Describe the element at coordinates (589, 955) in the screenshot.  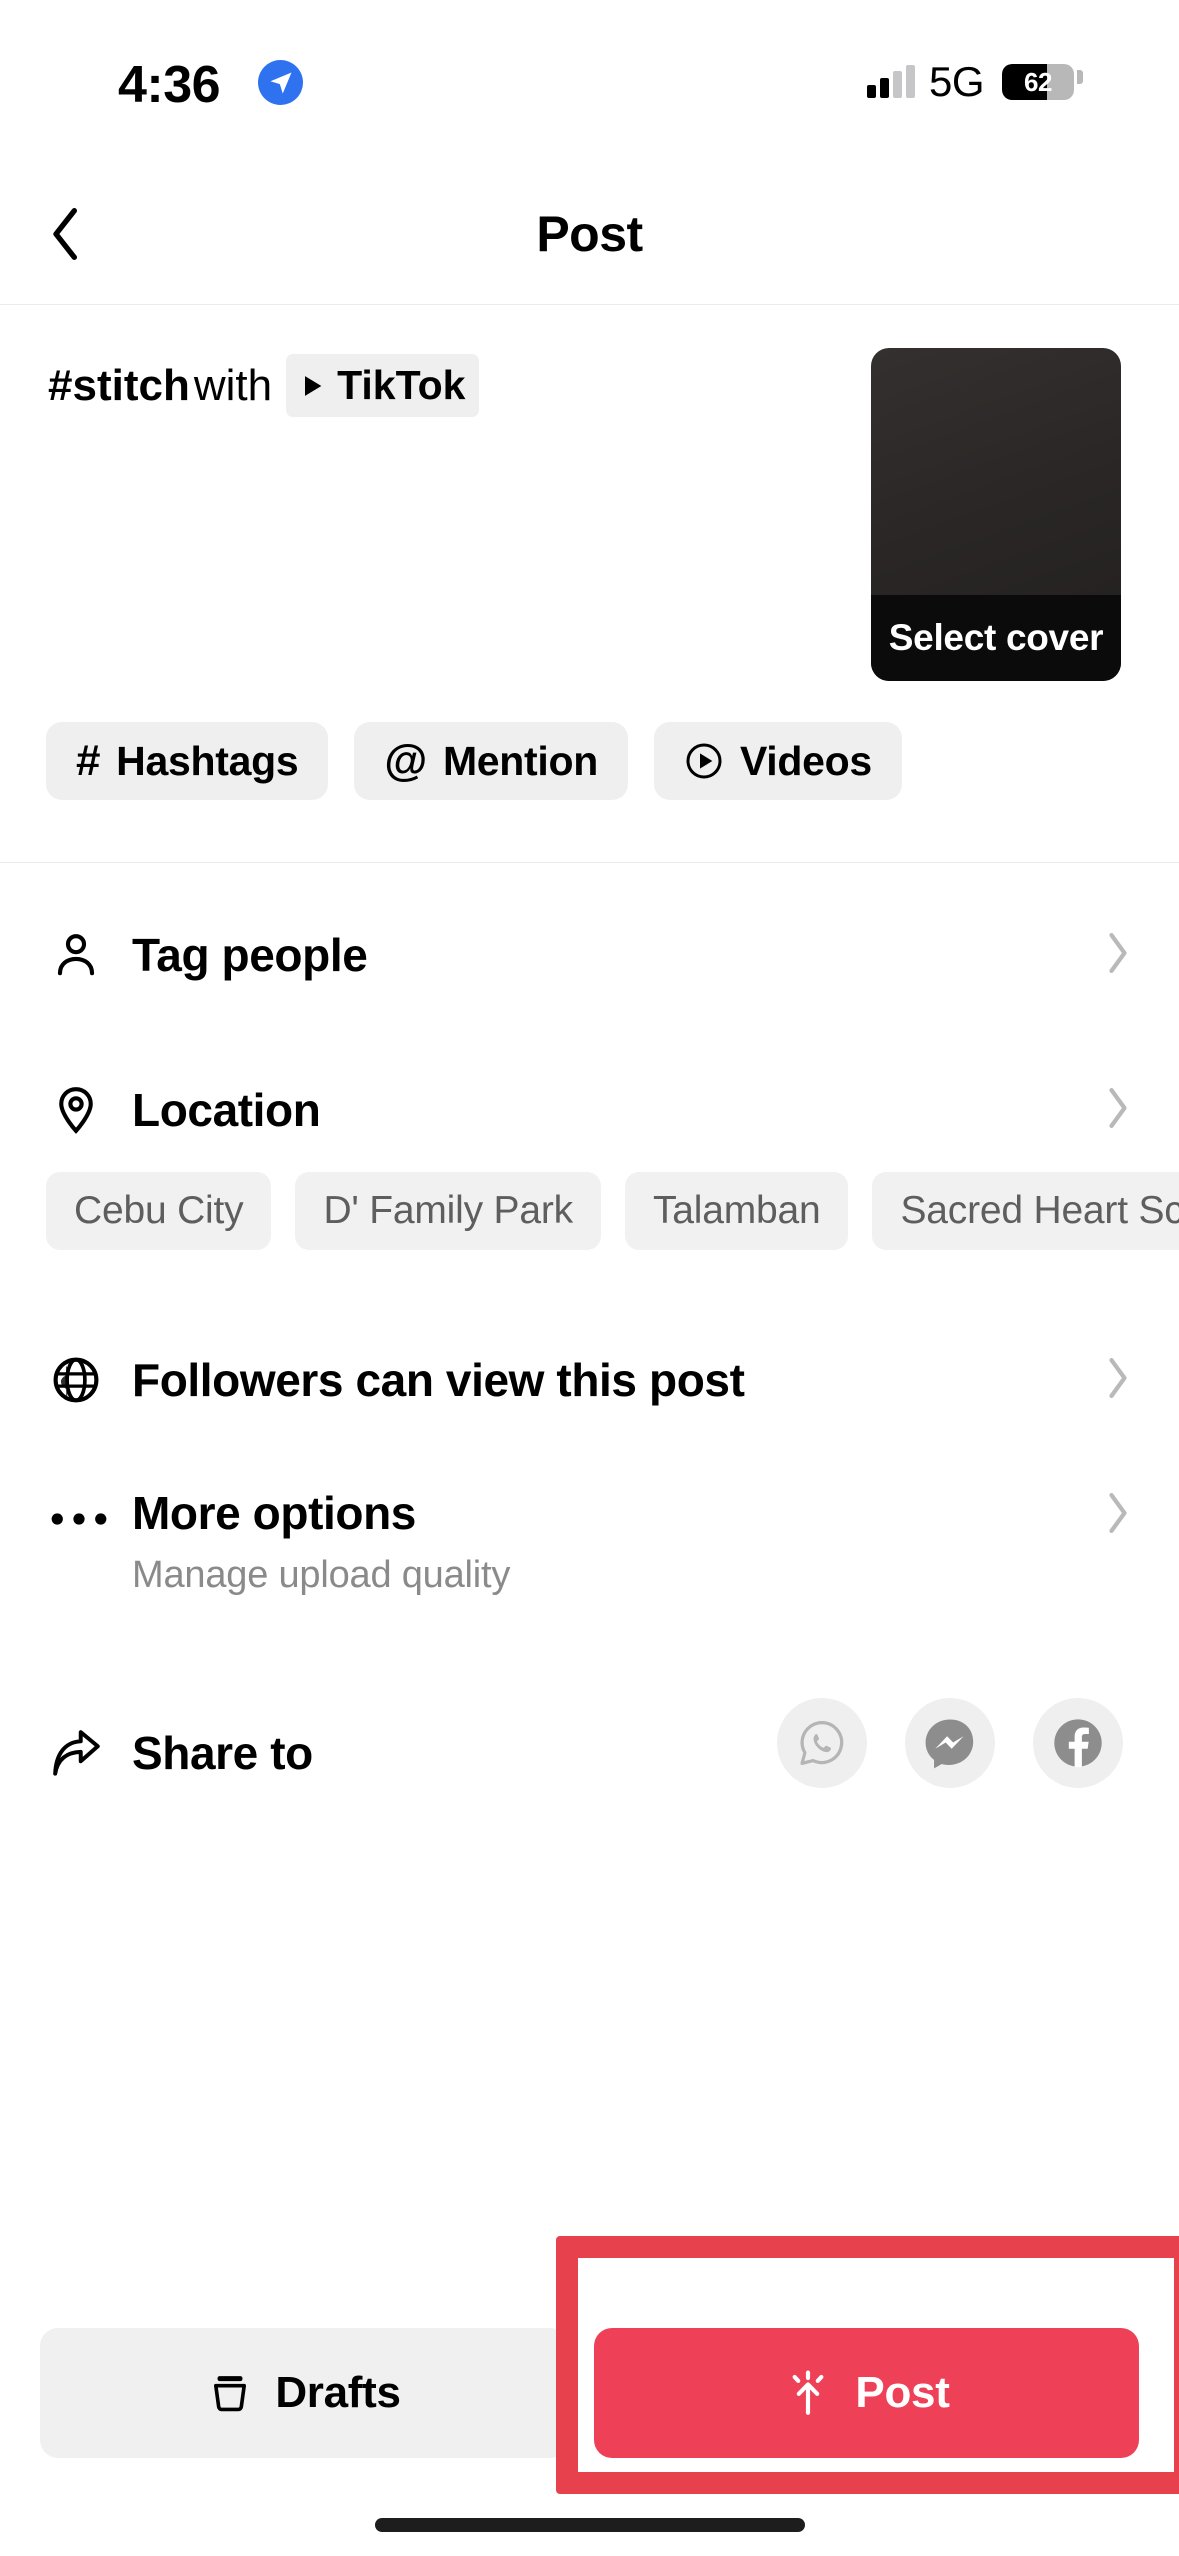
I see `row-tag-people: Tag people` at that location.